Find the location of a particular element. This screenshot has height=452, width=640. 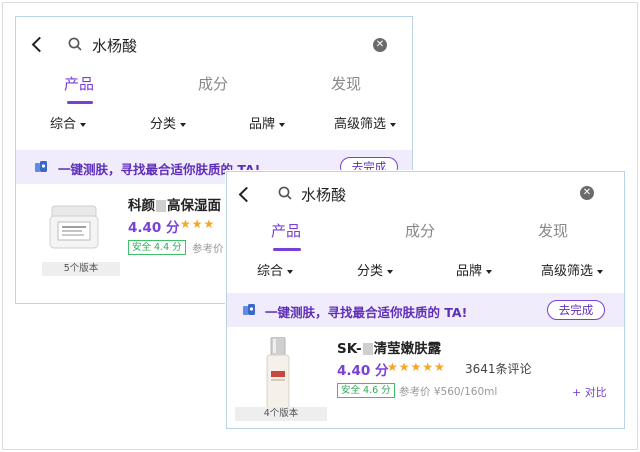

review-count: 3641条评论 is located at coordinates (498, 369).